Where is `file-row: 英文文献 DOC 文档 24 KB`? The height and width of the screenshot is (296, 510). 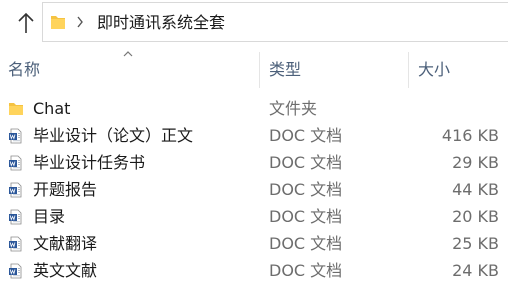 file-row: 英文文献 DOC 文档 24 KB is located at coordinates (255, 271).